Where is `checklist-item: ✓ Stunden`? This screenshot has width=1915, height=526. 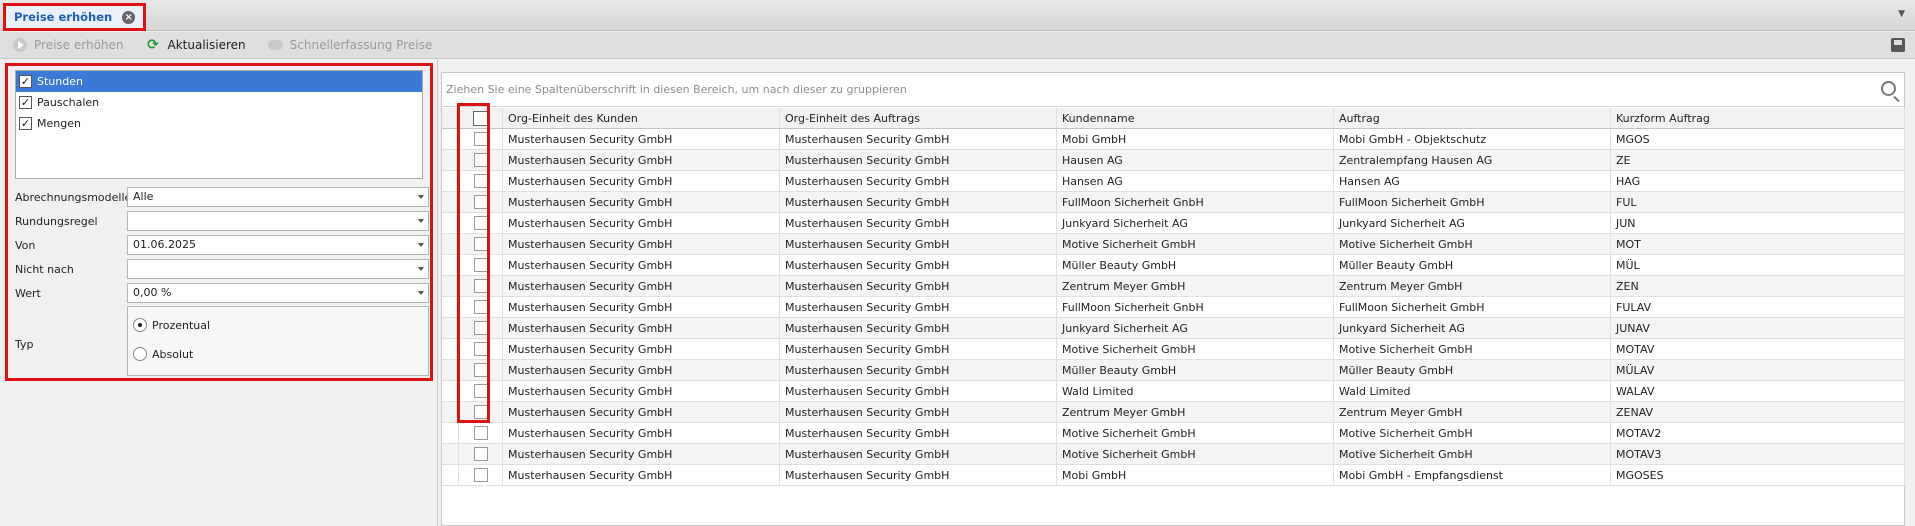 checklist-item: ✓ Stunden is located at coordinates (219, 81).